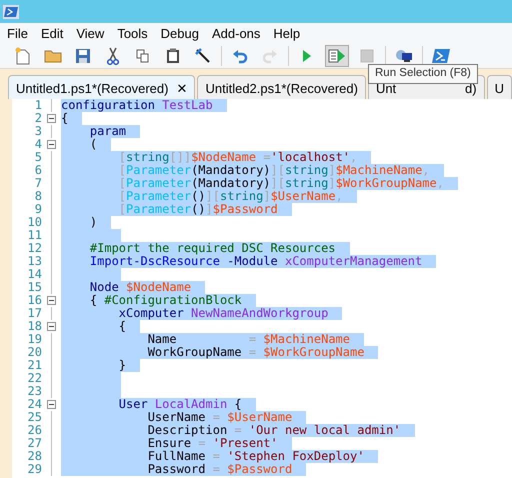 This screenshot has height=478, width=512. I want to click on line-number: 25, so click(34, 417).